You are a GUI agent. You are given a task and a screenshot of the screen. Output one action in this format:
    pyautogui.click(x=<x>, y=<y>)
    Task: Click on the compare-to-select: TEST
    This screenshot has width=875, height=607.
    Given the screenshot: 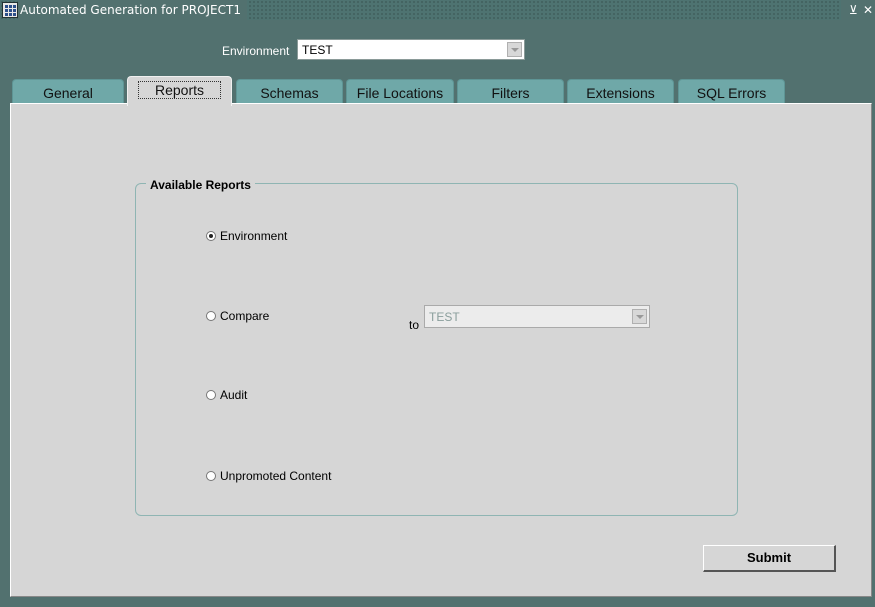 What is the action you would take?
    pyautogui.click(x=537, y=316)
    